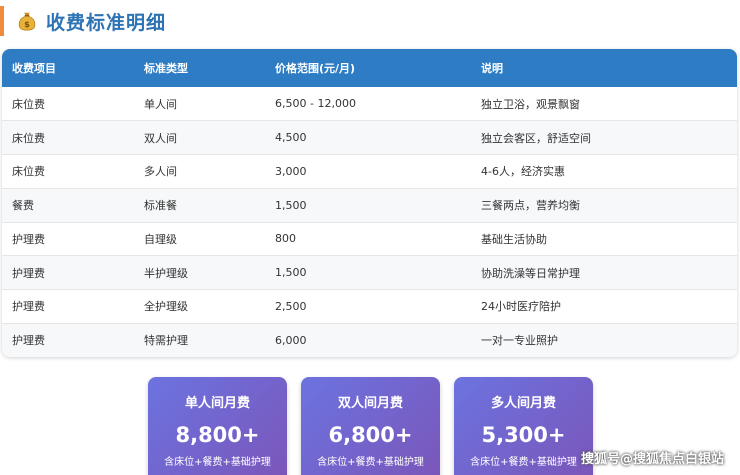  What do you see at coordinates (523, 435) in the screenshot?
I see `card-price: 5,300+` at bounding box center [523, 435].